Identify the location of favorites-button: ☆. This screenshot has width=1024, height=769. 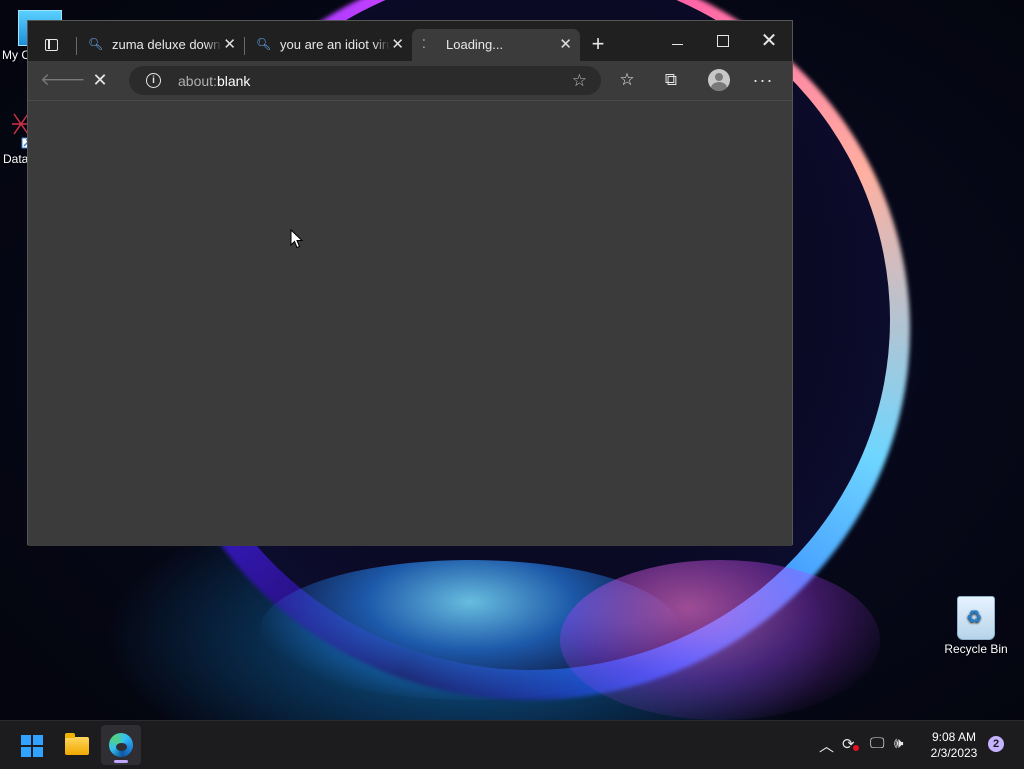
(627, 80).